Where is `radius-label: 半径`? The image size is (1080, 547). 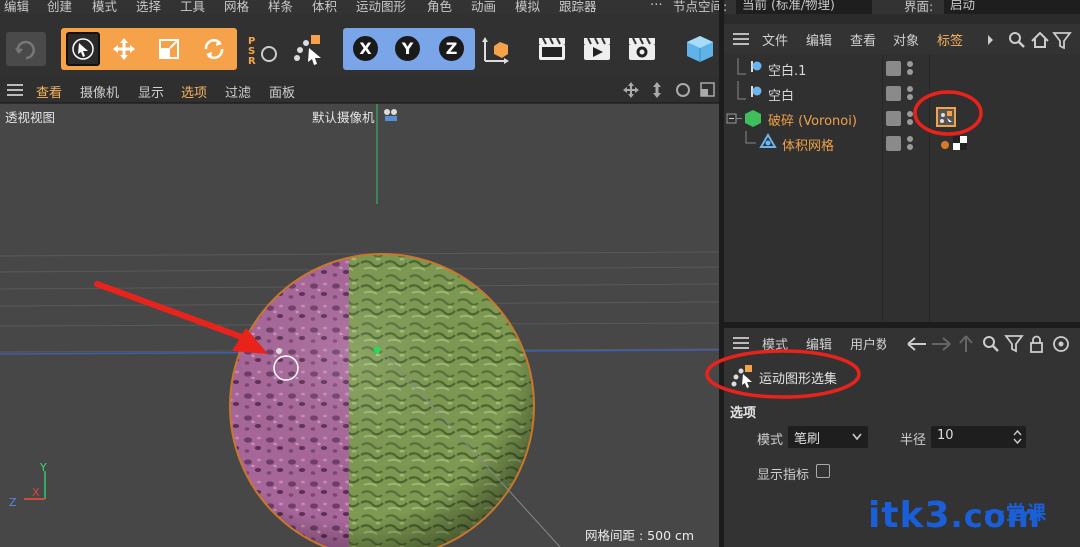
radius-label: 半径 is located at coordinates (913, 440).